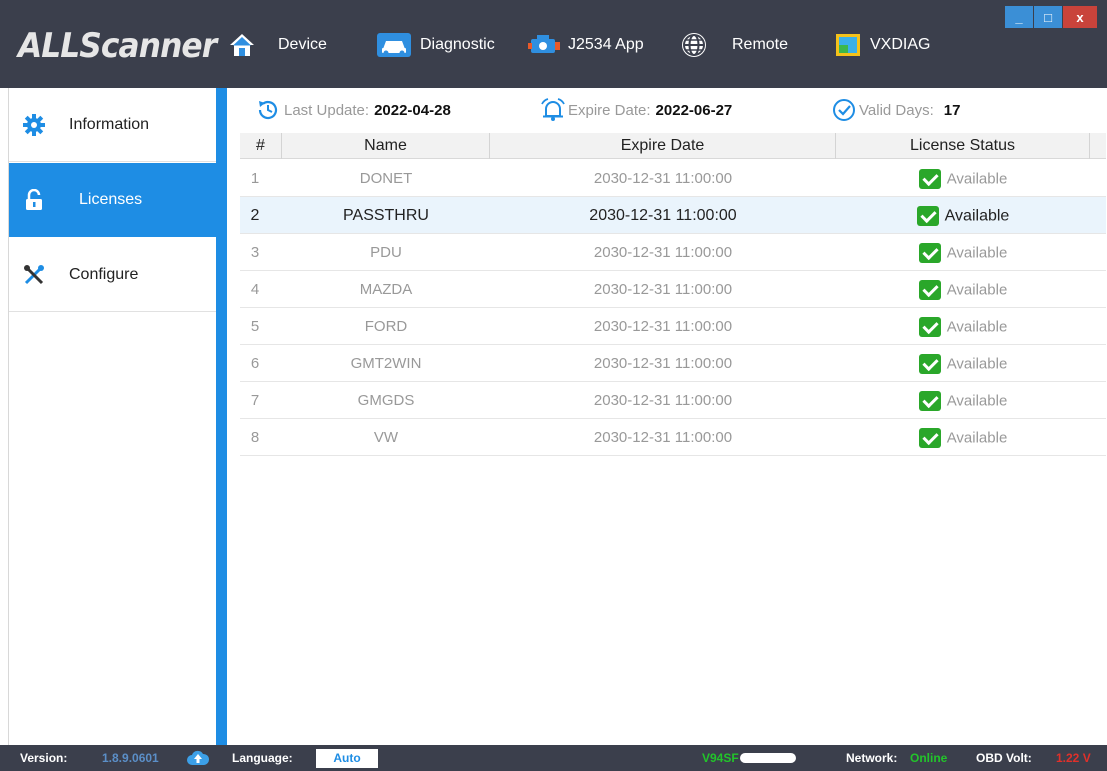 This screenshot has height=771, width=1107. Describe the element at coordinates (125, 46) in the screenshot. I see `app-logo: ALLScanner` at that location.